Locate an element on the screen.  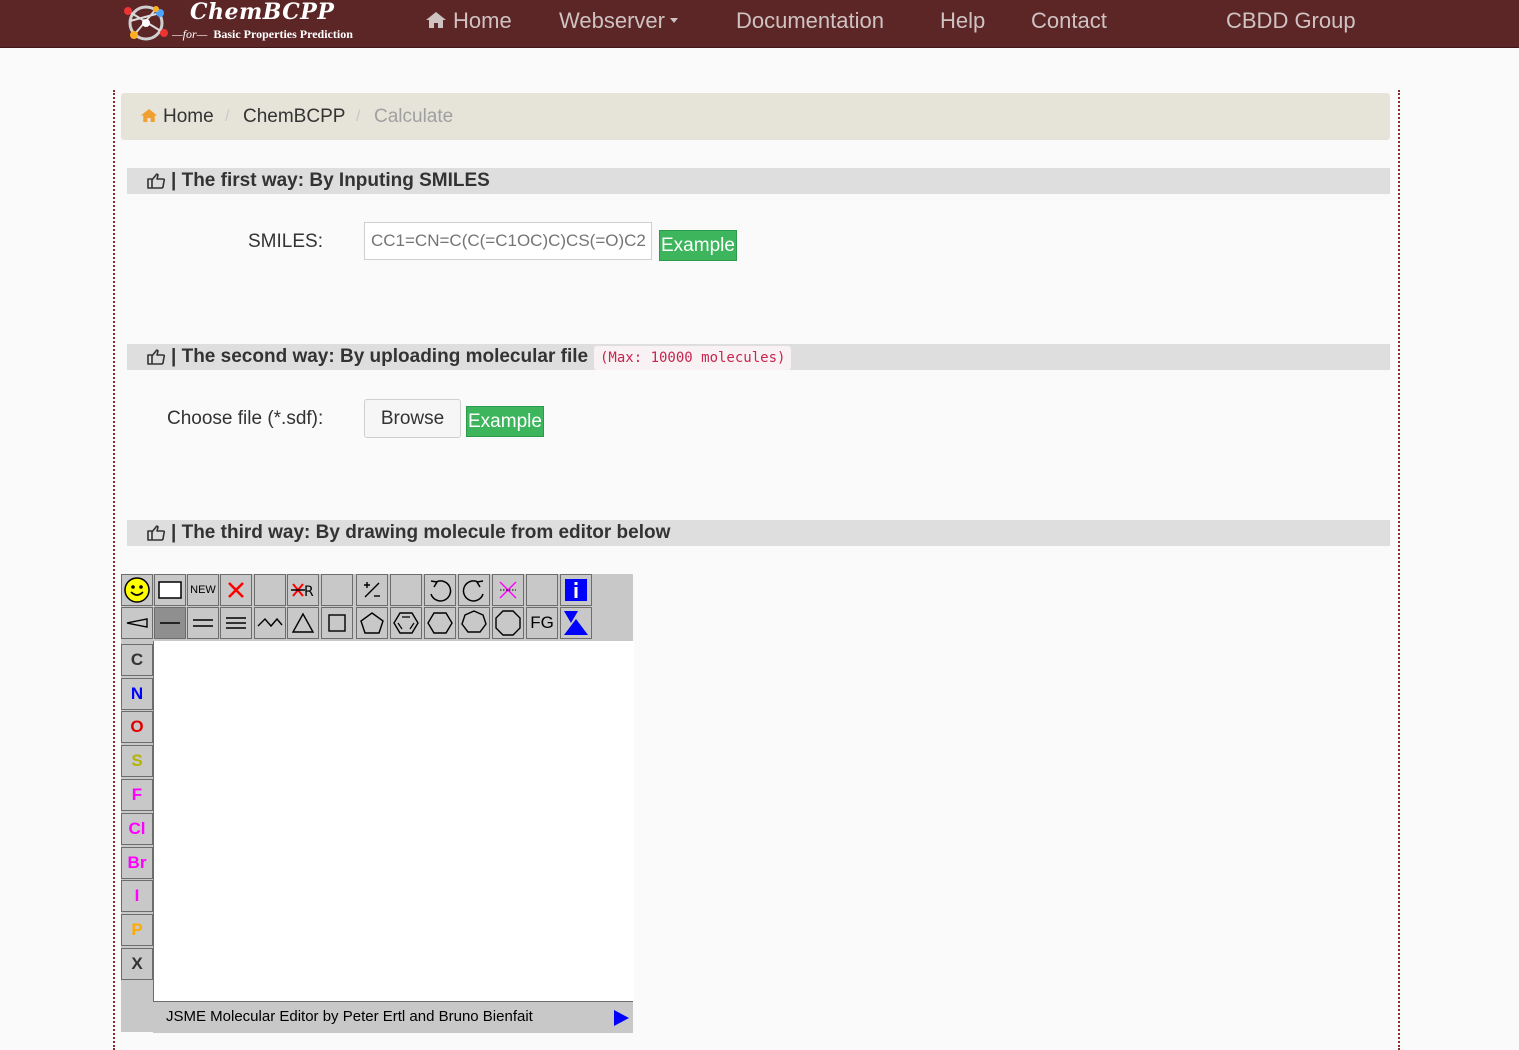
logo-subtitle: —for— Basic Properties Prediction is located at coordinates (262, 34).